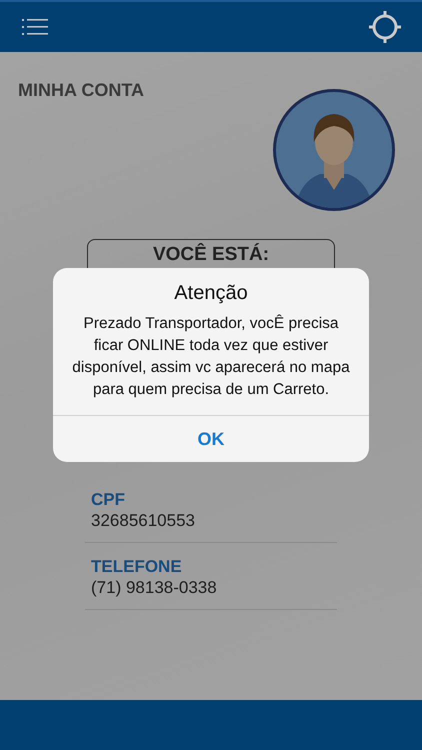 The width and height of the screenshot is (422, 750). I want to click on dialog-message: Prezado Transportador, vocÊ precisa ficar ONLINE toda vez que estiver disponível, assim vc aparecerá no mapa para quem precisa de um Carreto., so click(211, 357).